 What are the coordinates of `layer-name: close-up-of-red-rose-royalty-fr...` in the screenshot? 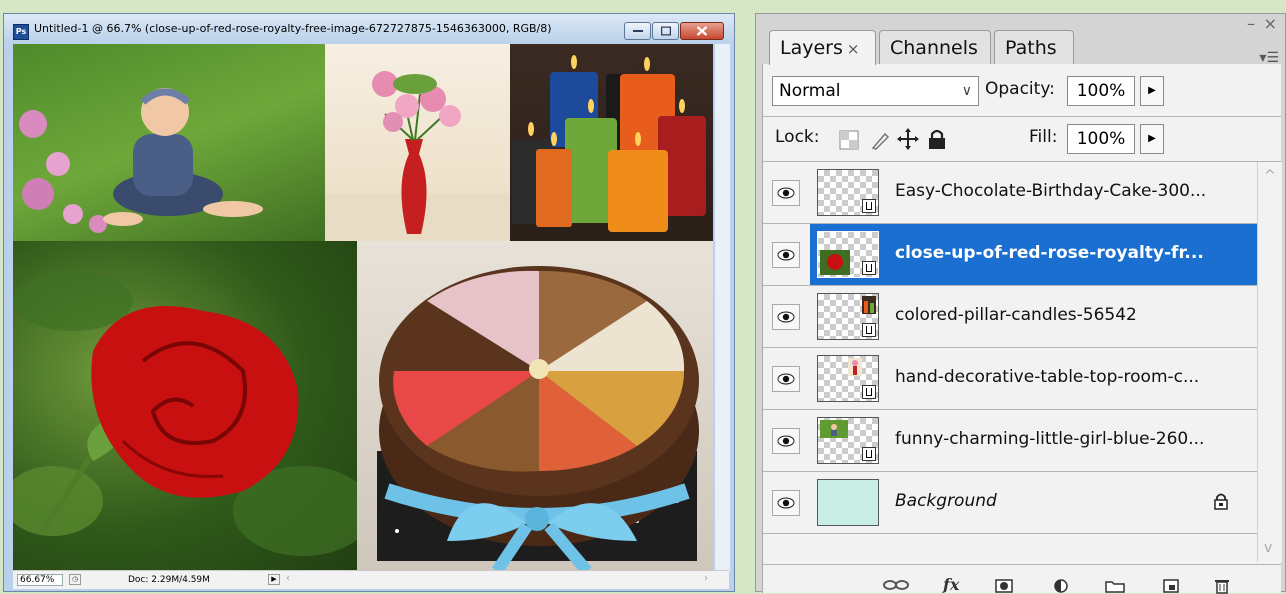 It's located at (1049, 253).